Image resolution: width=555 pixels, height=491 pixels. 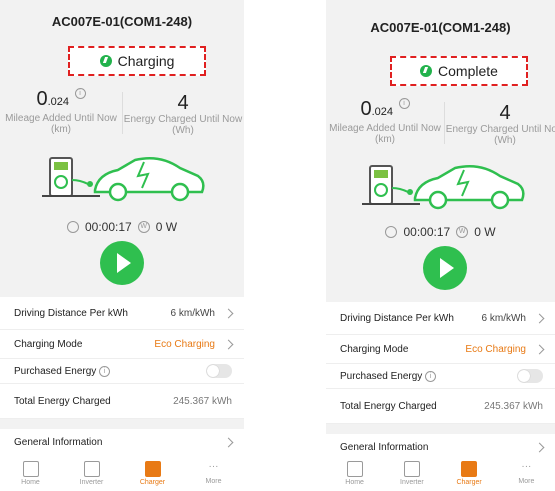 I want to click on driving-distance-value: 6 km/kWh, so click(x=192, y=313).